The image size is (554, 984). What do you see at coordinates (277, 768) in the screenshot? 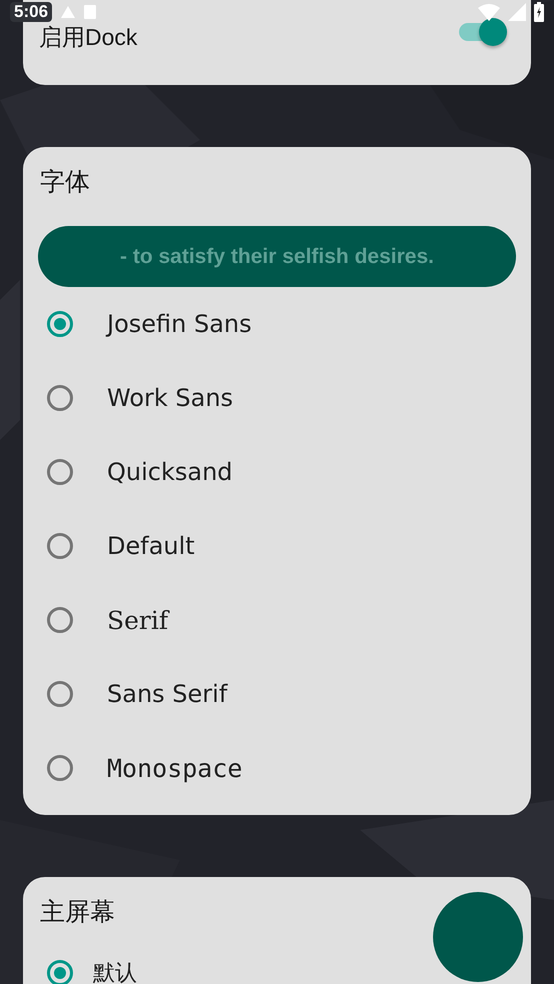
I see `font-option: Monospace` at bounding box center [277, 768].